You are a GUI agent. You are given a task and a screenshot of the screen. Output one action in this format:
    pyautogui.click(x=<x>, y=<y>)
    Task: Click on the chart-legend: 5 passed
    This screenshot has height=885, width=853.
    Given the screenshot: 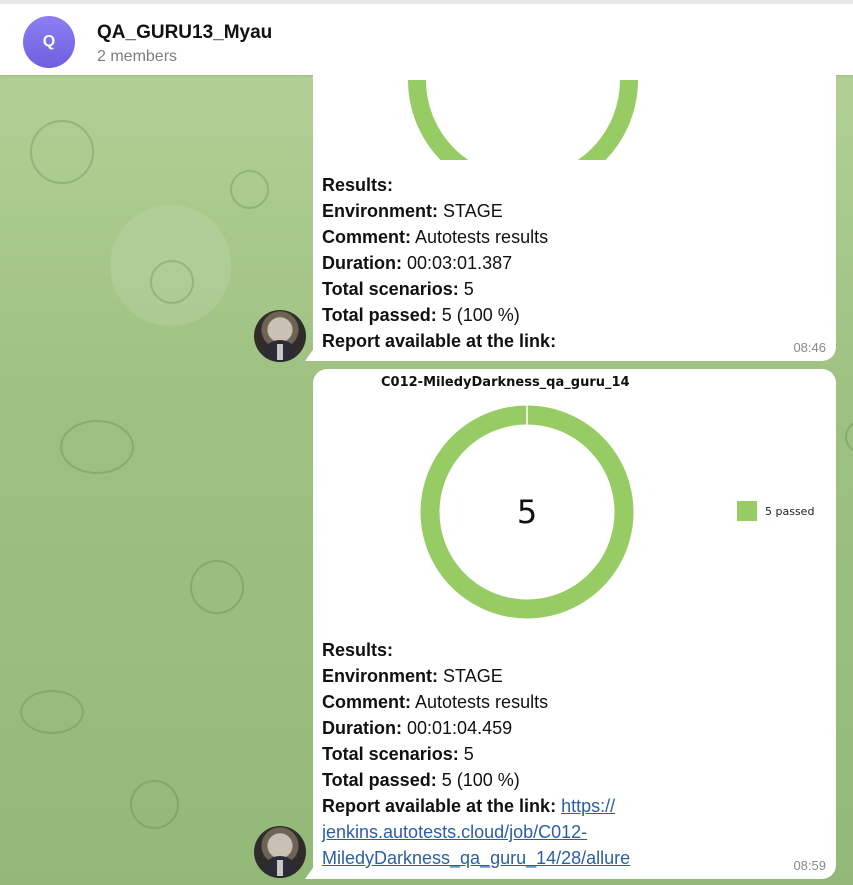 What is the action you would take?
    pyautogui.click(x=775, y=511)
    